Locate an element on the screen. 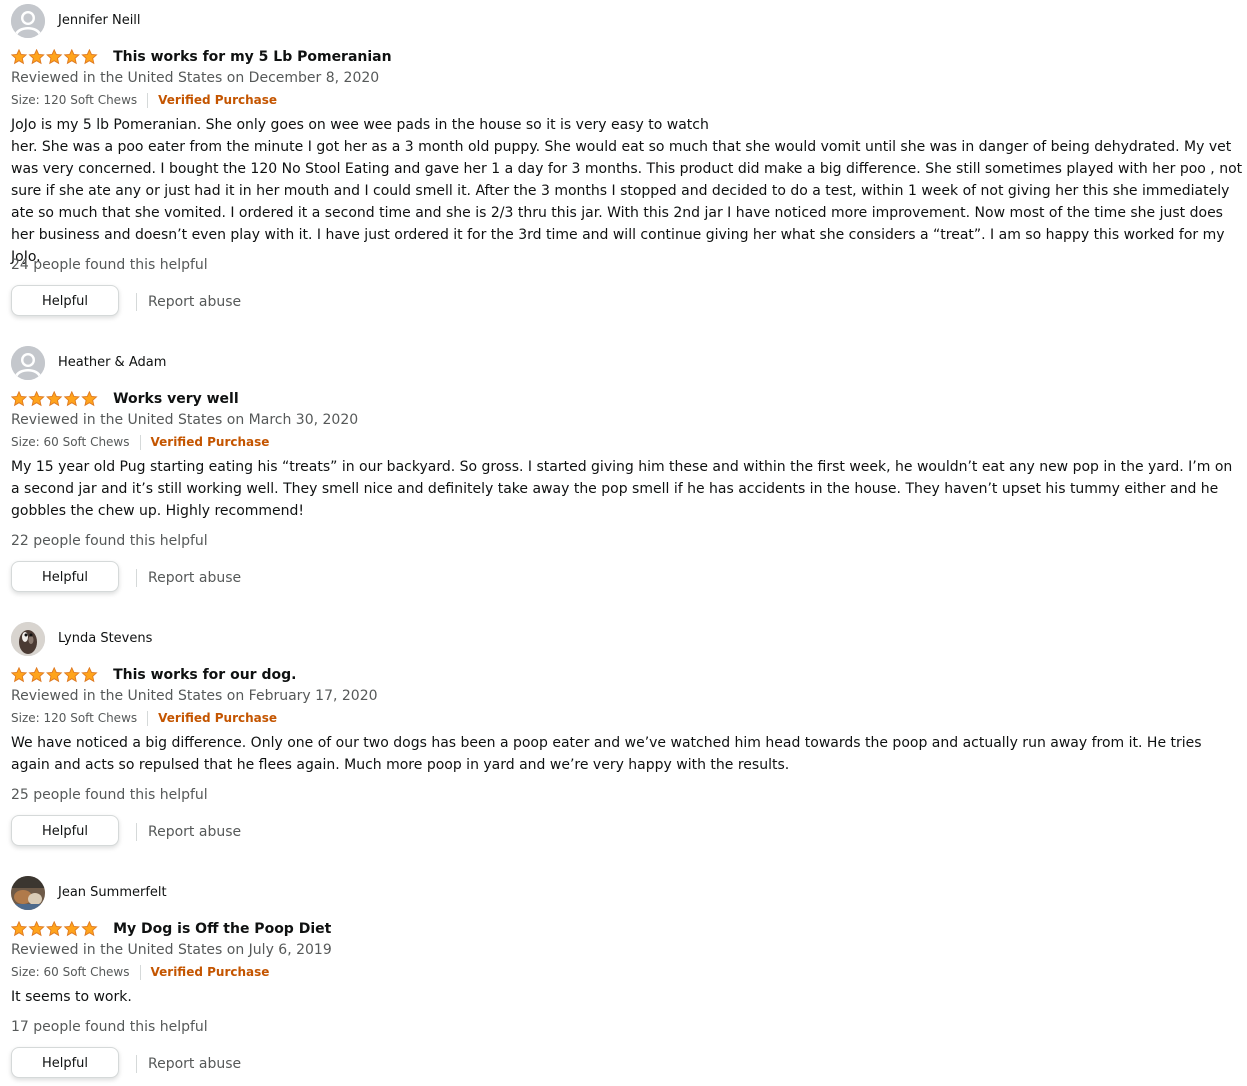 This screenshot has width=1247, height=1086. review-title: My Dog is Off the Poop Diet is located at coordinates (222, 929).